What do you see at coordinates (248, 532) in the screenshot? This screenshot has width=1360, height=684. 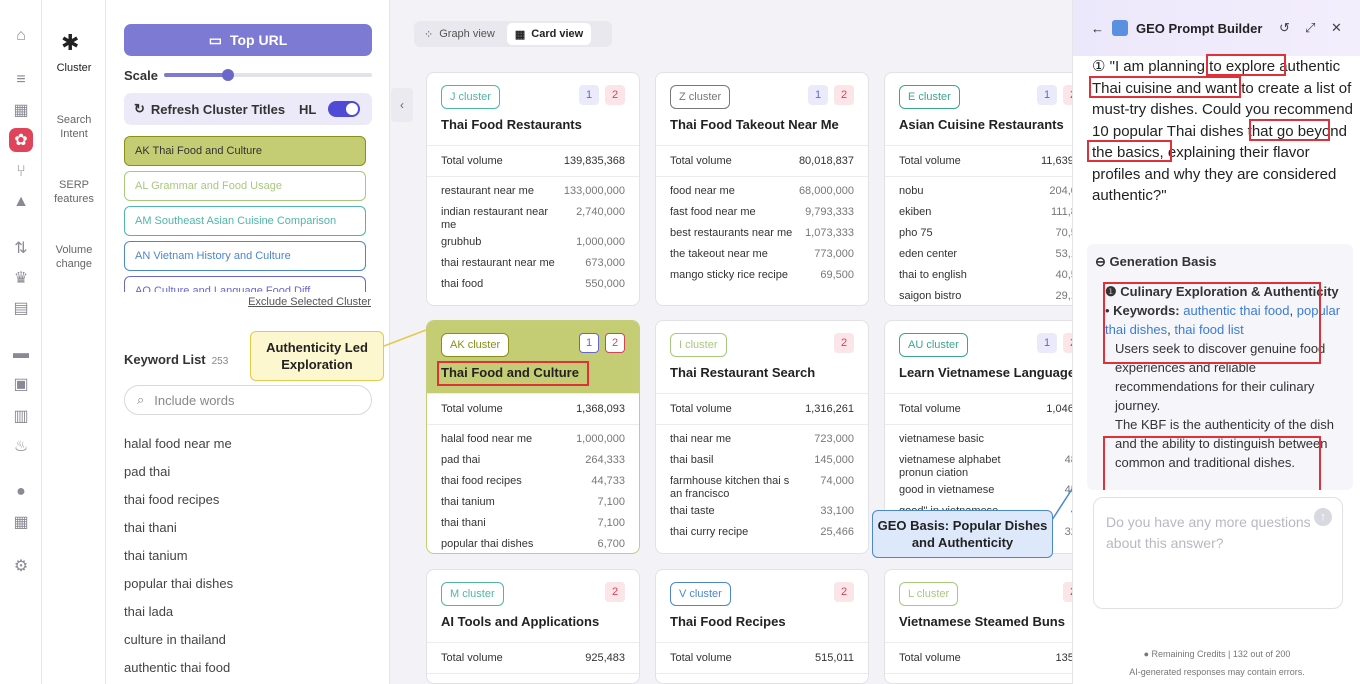 I see `keyword-list-item: thai thani` at bounding box center [248, 532].